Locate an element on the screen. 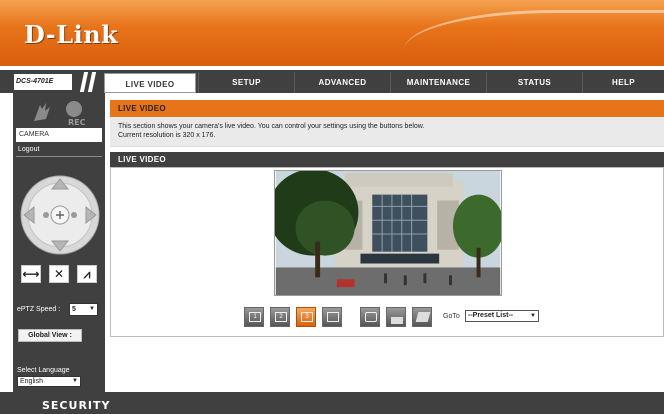 The width and height of the screenshot is (664, 414). eptz-speed-select: 5 is located at coordinates (83, 309).